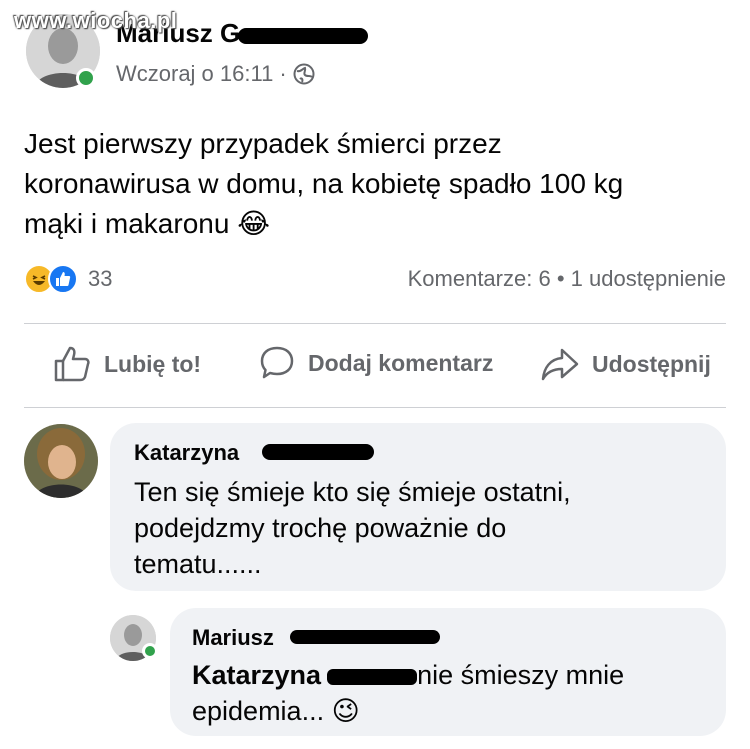 The image size is (750, 749). I want to click on divider-bottom, so click(375, 407).